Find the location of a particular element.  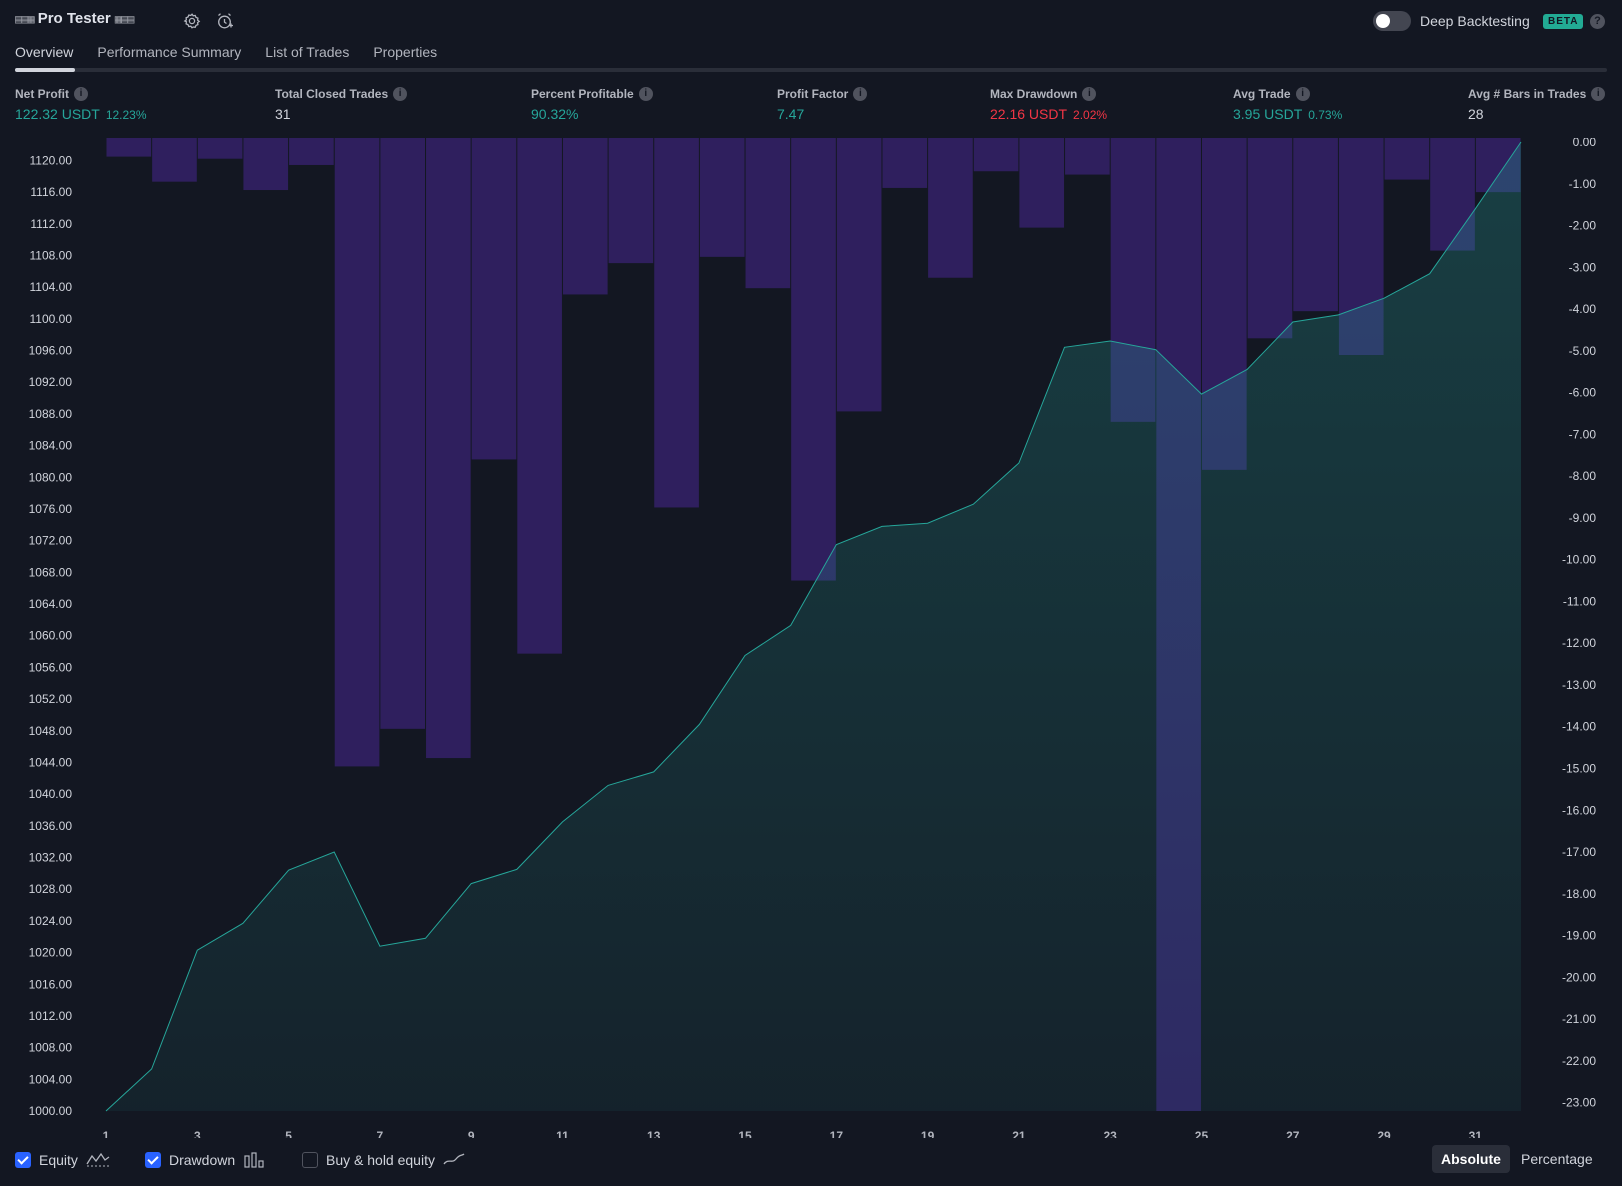

stat-value: 31 is located at coordinates (283, 114).